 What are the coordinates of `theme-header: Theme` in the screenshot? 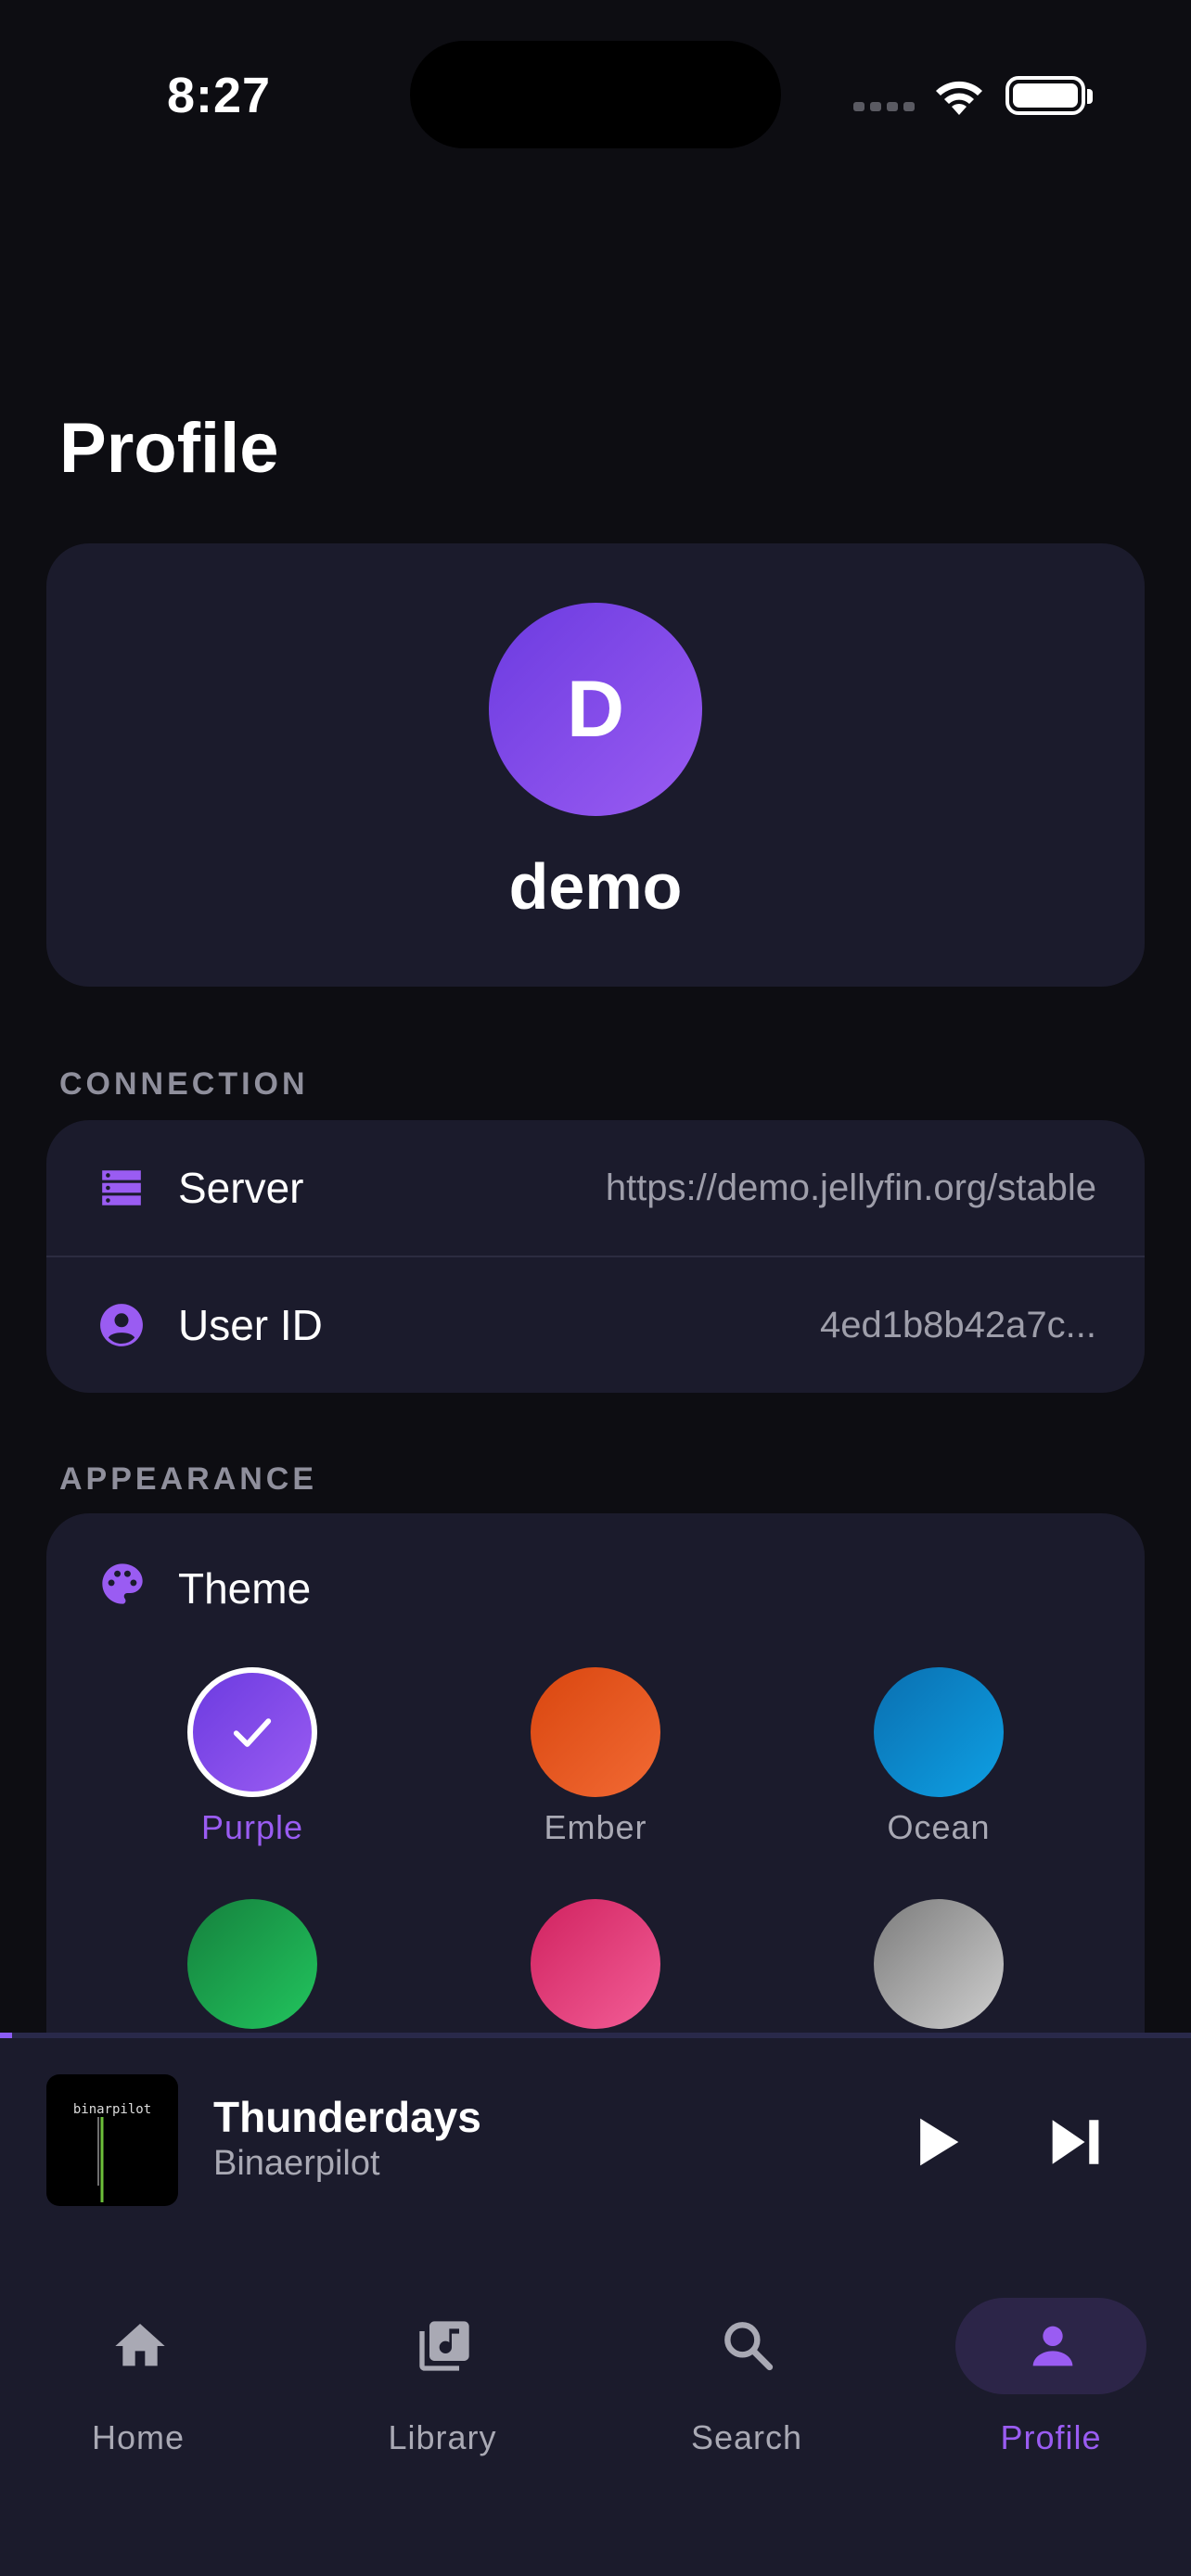 It's located at (595, 1582).